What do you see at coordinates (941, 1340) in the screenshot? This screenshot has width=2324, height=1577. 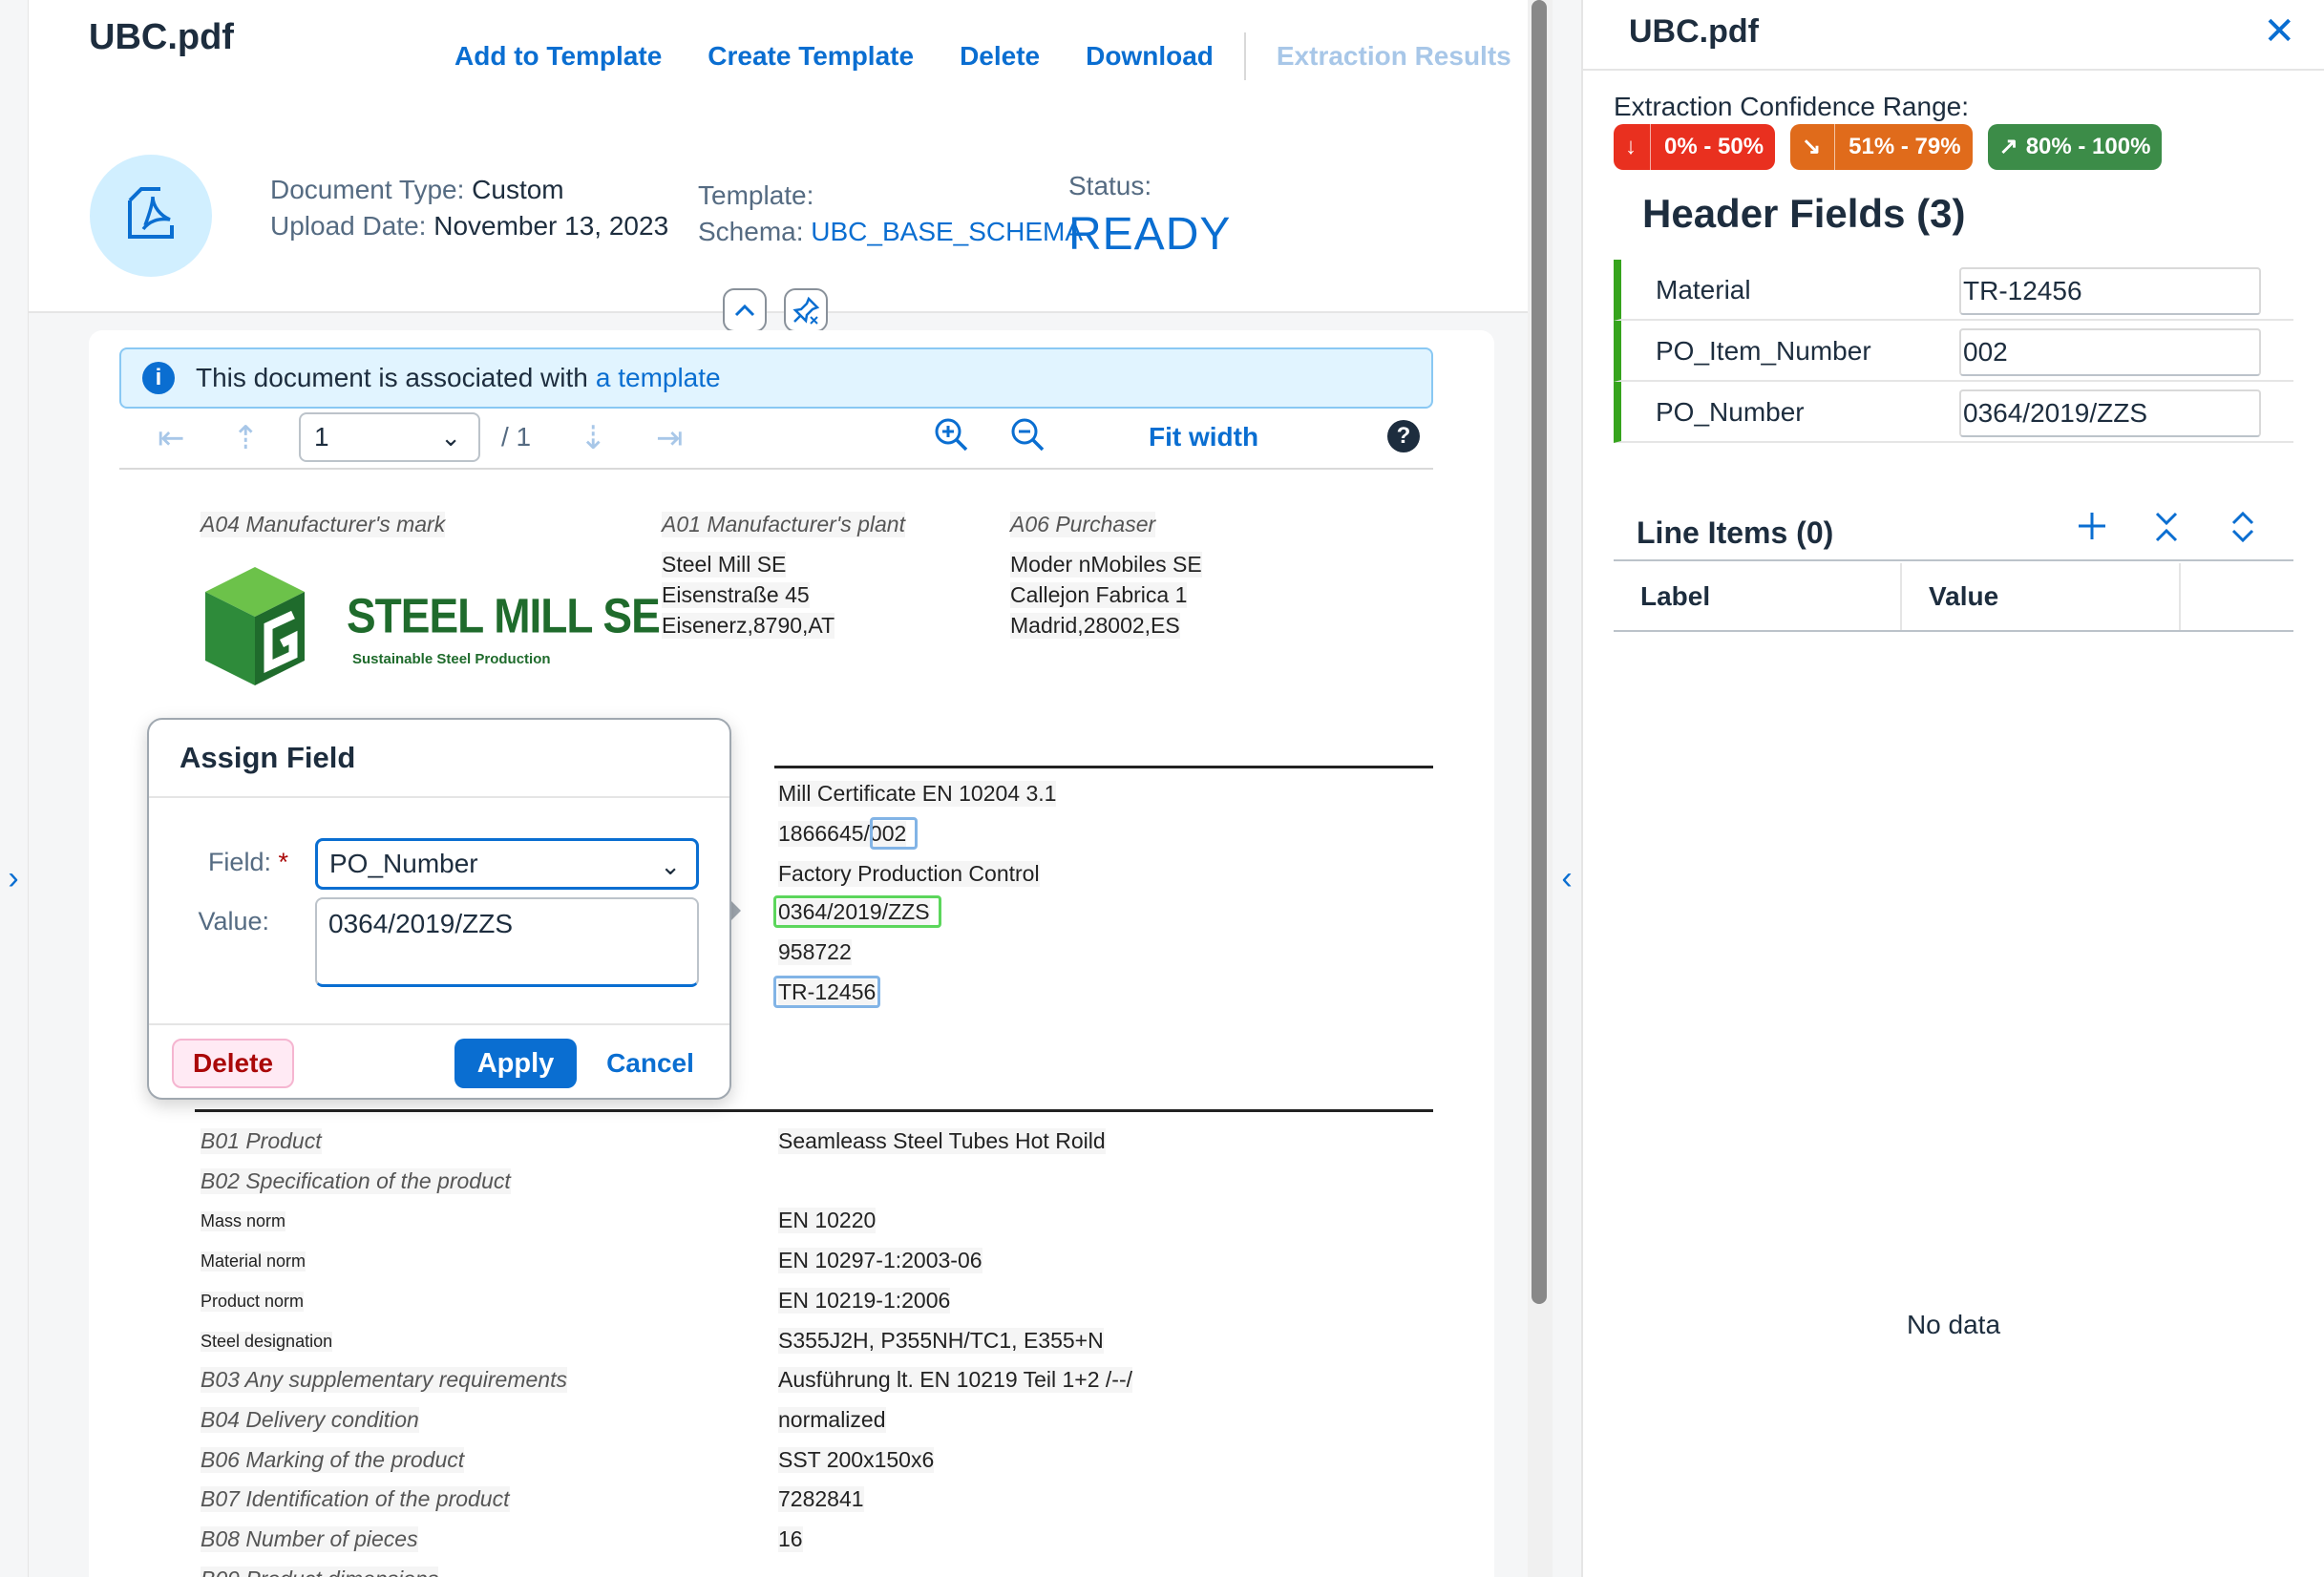 I see `doc-row-value: S355J2H, P355NH/TC1, E355+N` at bounding box center [941, 1340].